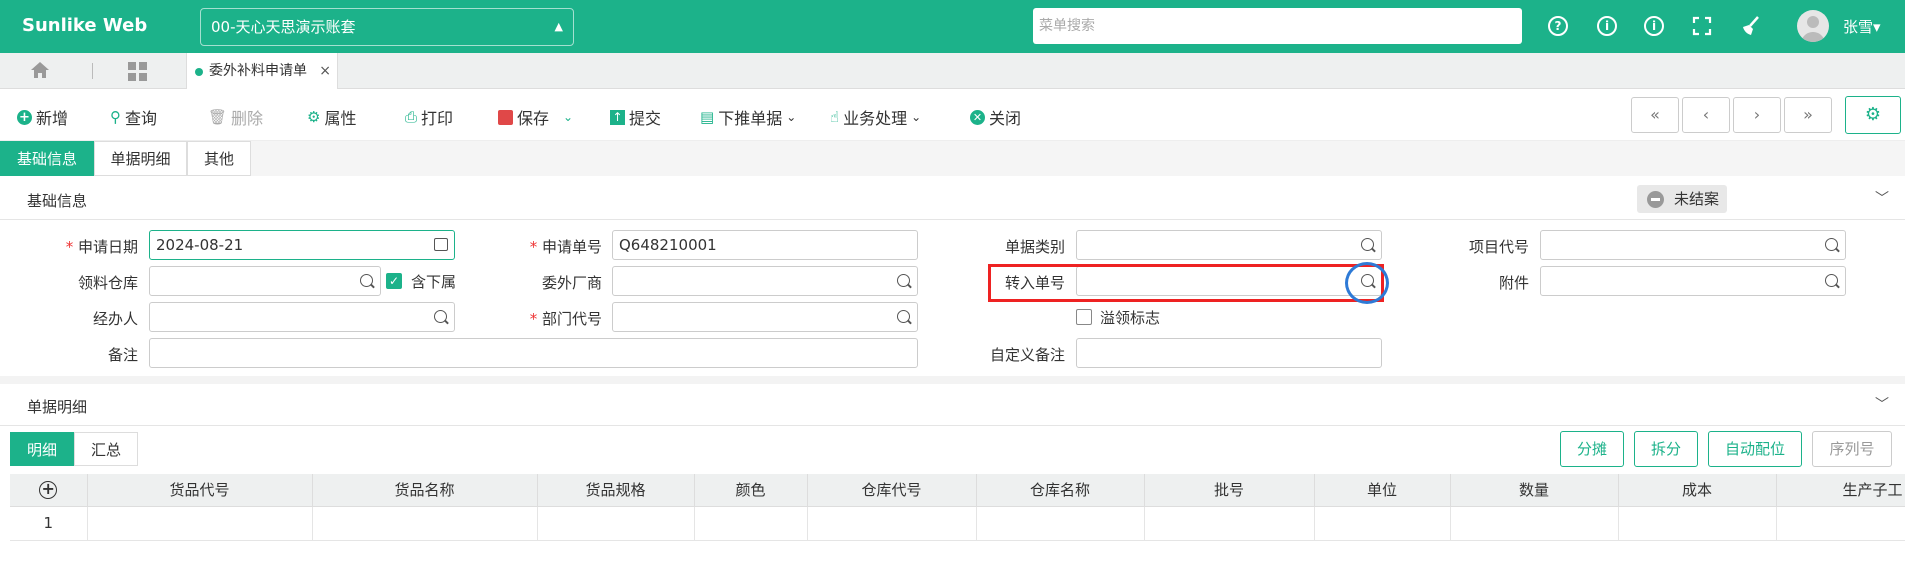  What do you see at coordinates (952, 199) in the screenshot?
I see `basic-info-section: 基础信息 未结案 ﹀` at bounding box center [952, 199].